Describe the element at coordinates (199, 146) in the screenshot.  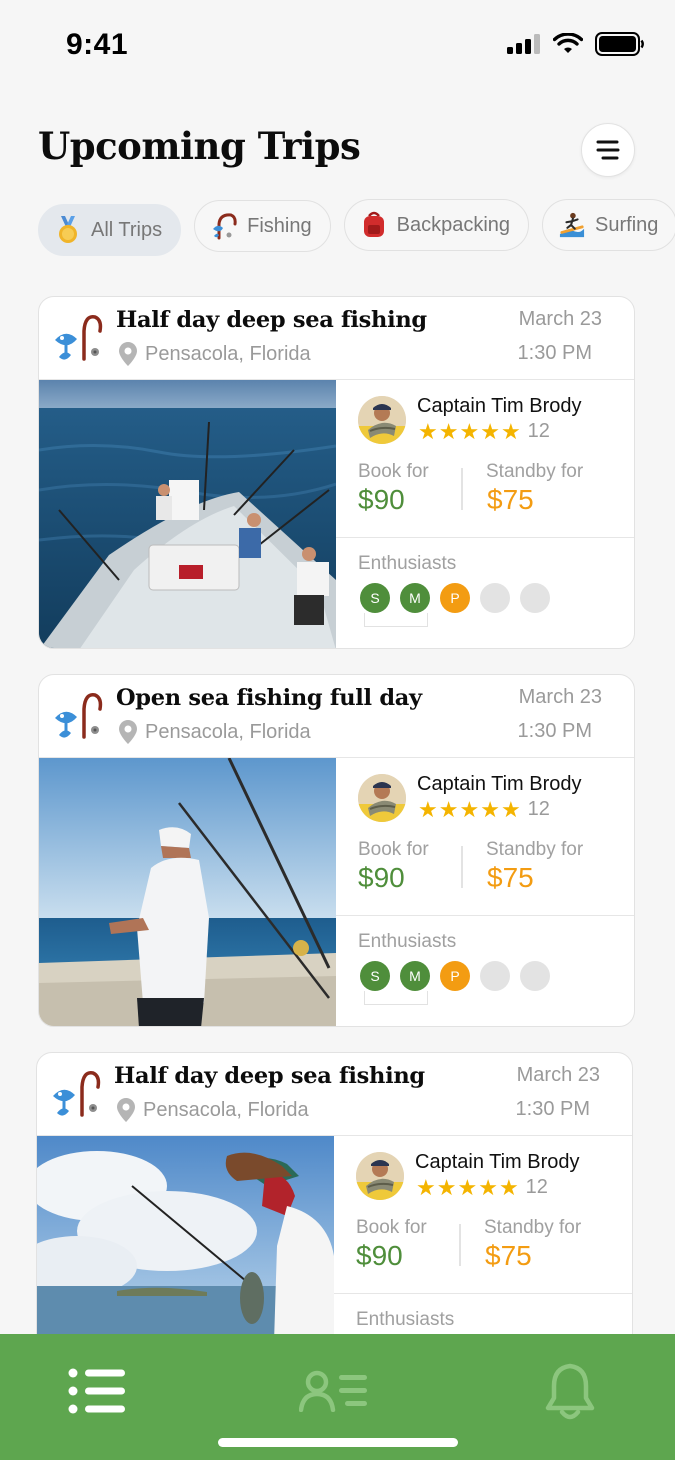
I see `page-title: Upcoming Trips` at that location.